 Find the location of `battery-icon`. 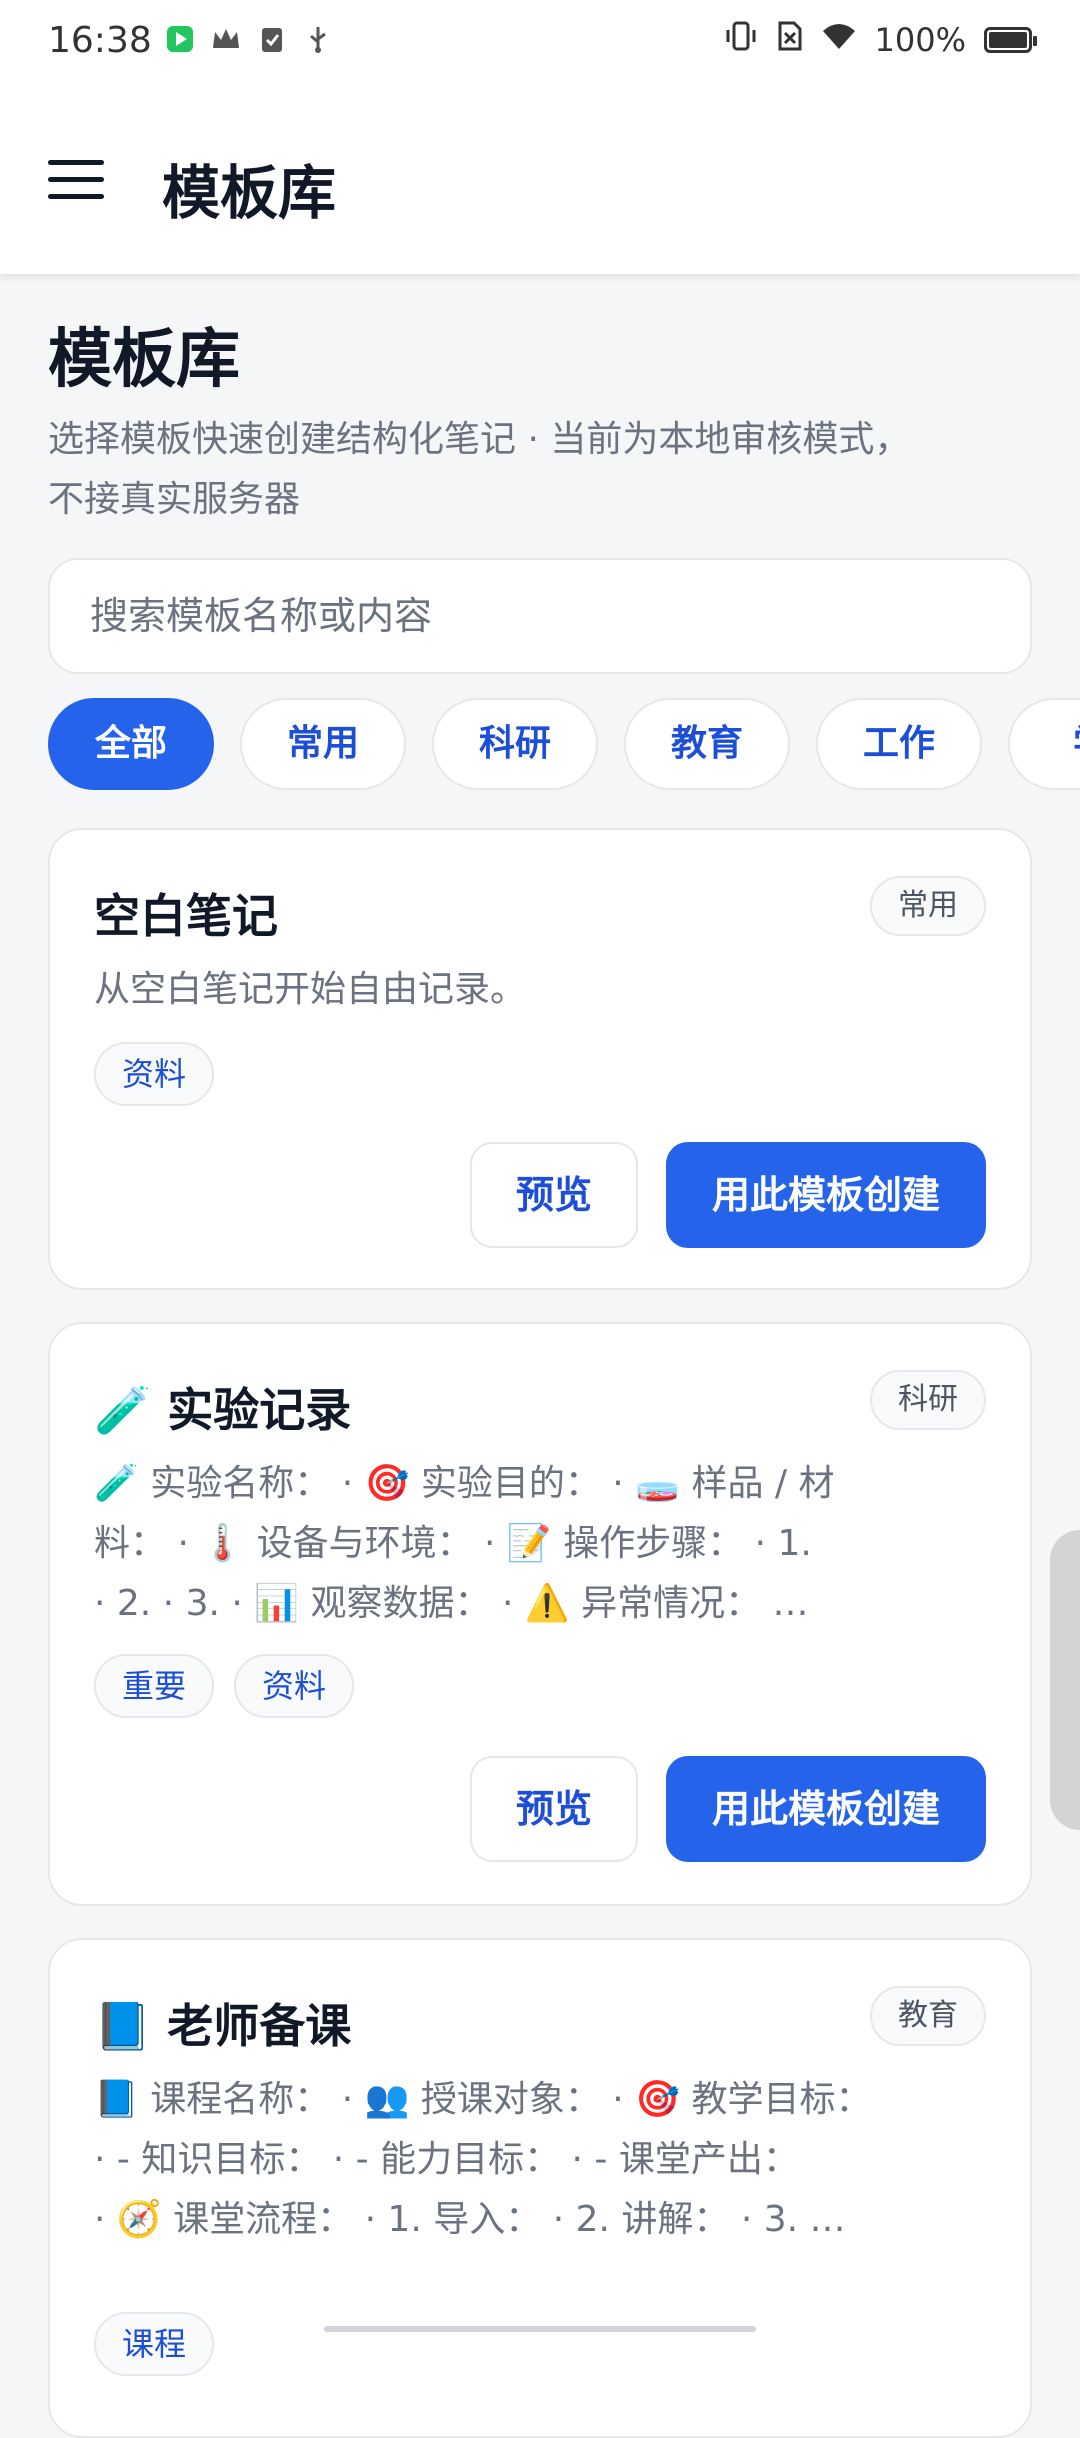

battery-icon is located at coordinates (1010, 40).